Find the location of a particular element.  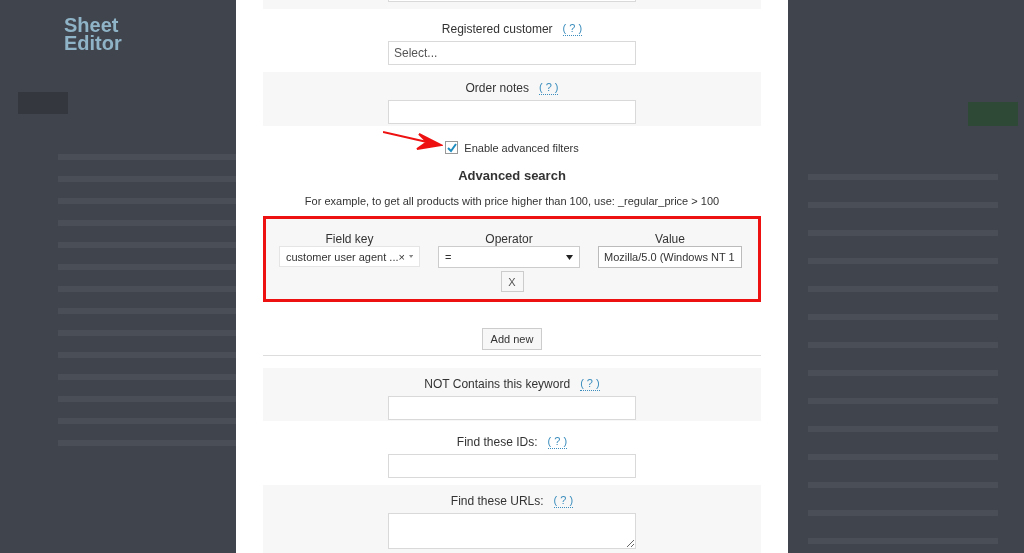

annotation-arrow is located at coordinates (413, 140).